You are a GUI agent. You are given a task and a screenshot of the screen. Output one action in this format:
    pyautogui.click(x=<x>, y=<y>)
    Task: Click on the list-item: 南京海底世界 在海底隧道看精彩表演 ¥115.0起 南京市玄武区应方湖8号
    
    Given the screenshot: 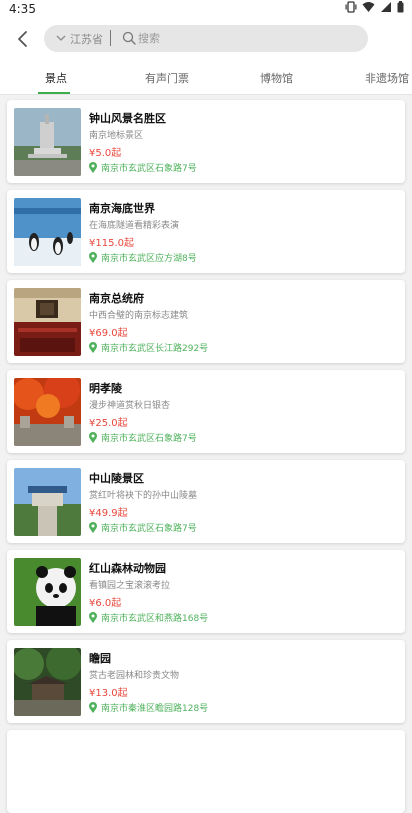 What is the action you would take?
    pyautogui.click(x=206, y=231)
    